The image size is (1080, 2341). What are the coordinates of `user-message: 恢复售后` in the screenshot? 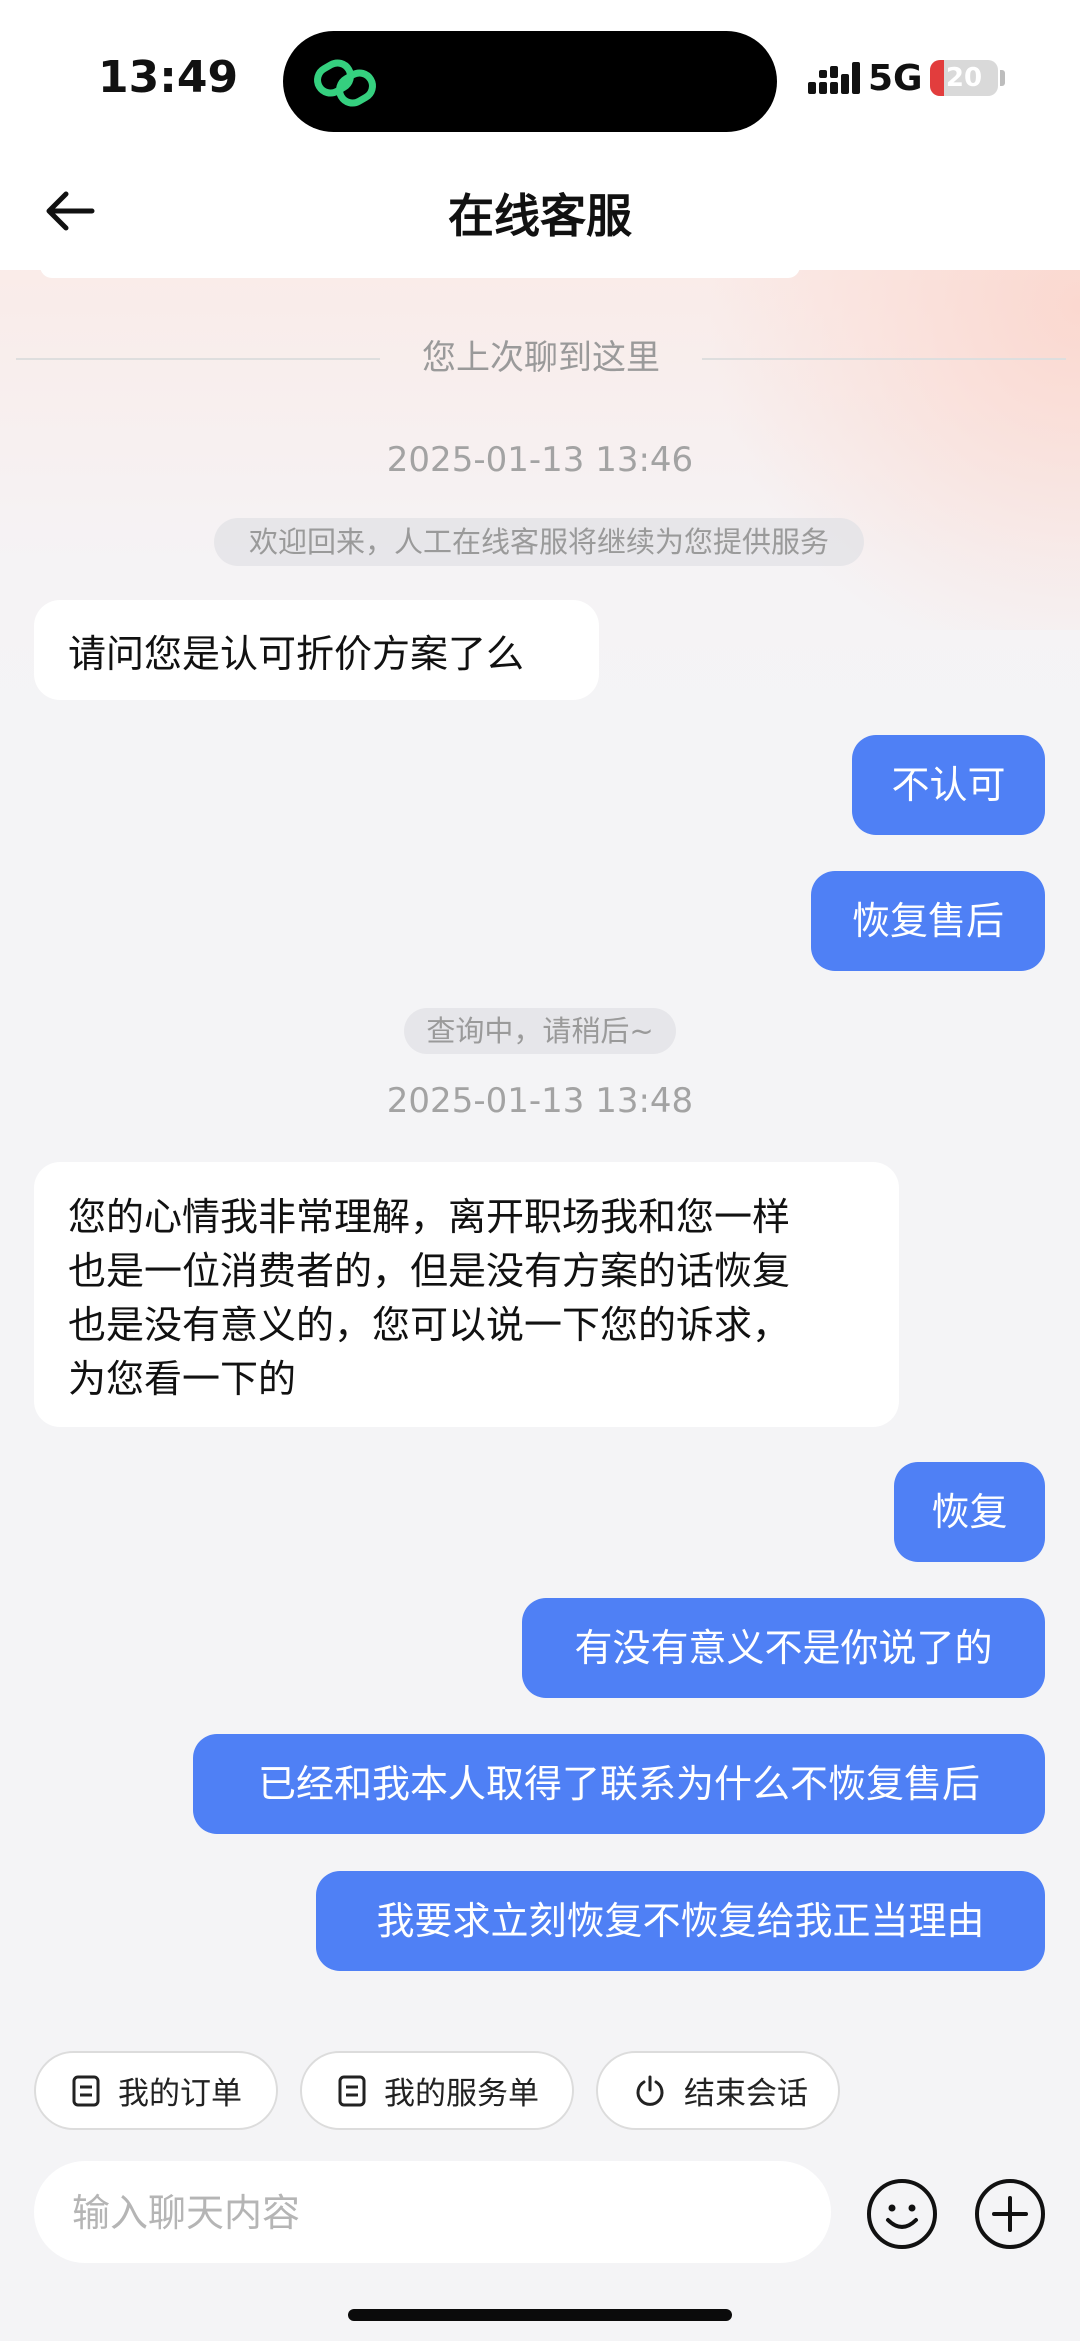 It's located at (928, 921).